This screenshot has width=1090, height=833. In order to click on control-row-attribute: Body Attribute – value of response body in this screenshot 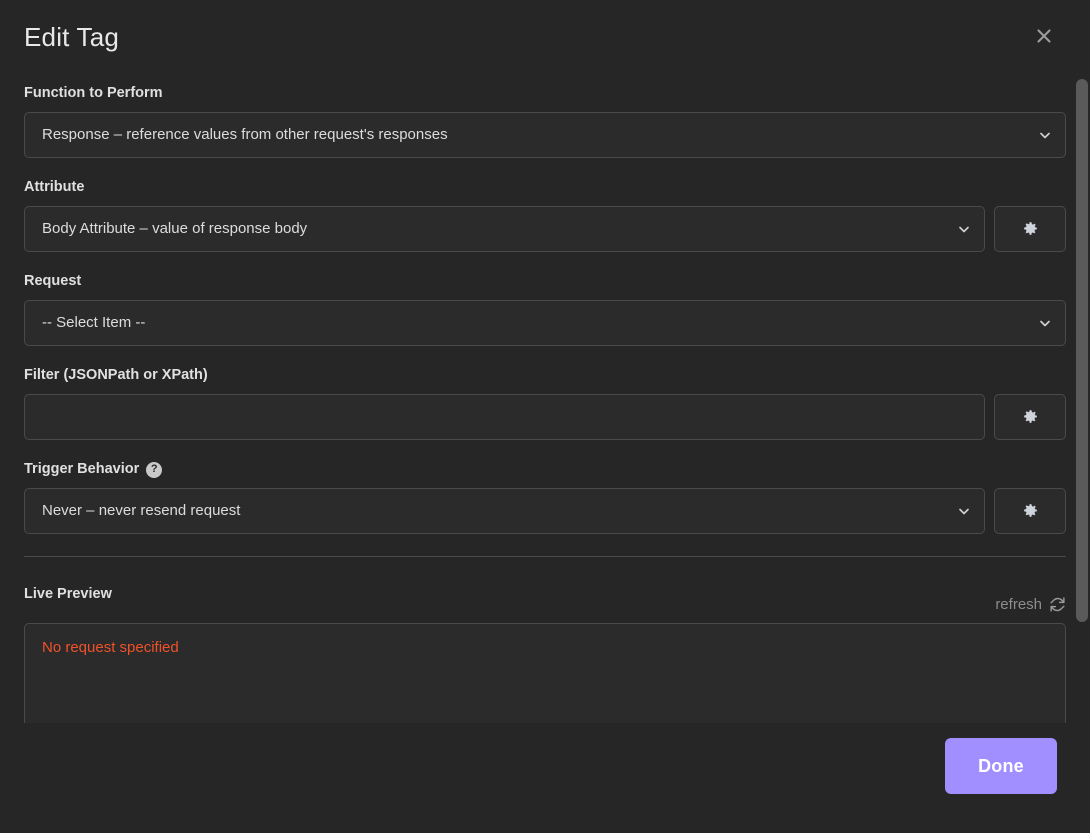, I will do `click(545, 228)`.